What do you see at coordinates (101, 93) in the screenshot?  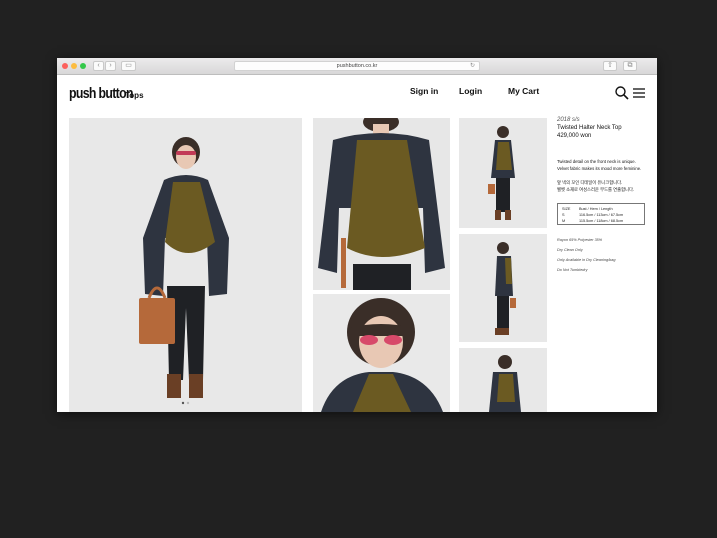 I see `site-logo: push button` at bounding box center [101, 93].